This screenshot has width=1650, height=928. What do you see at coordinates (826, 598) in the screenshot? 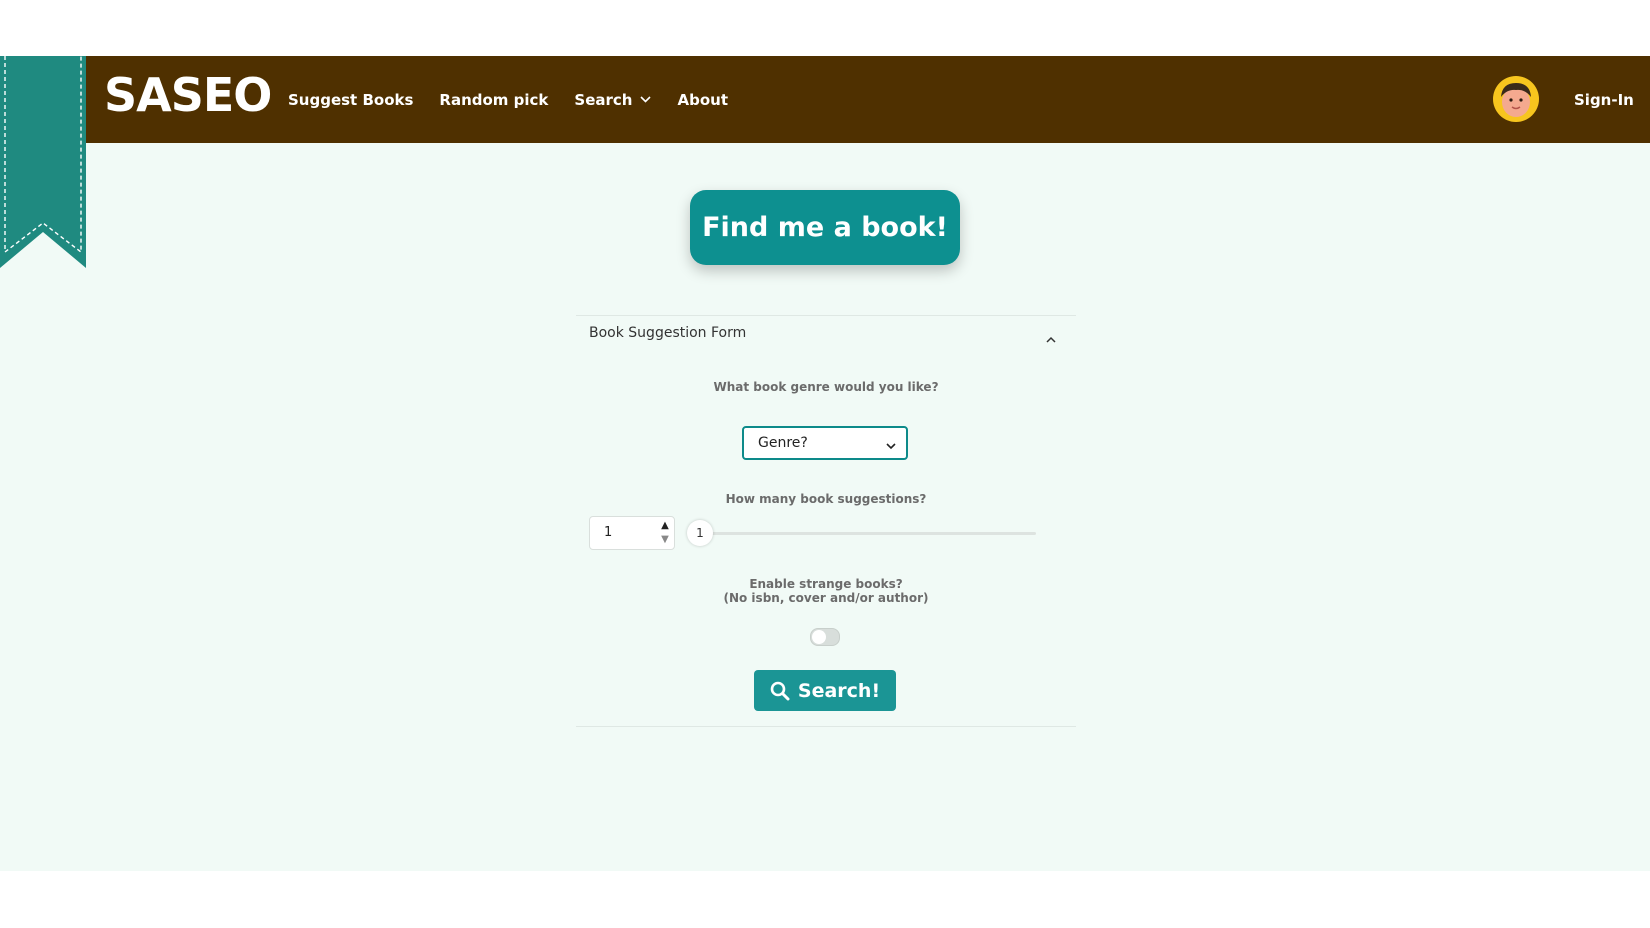
I see `strange-books-subtext: (No isbn, cover and/or author)` at bounding box center [826, 598].